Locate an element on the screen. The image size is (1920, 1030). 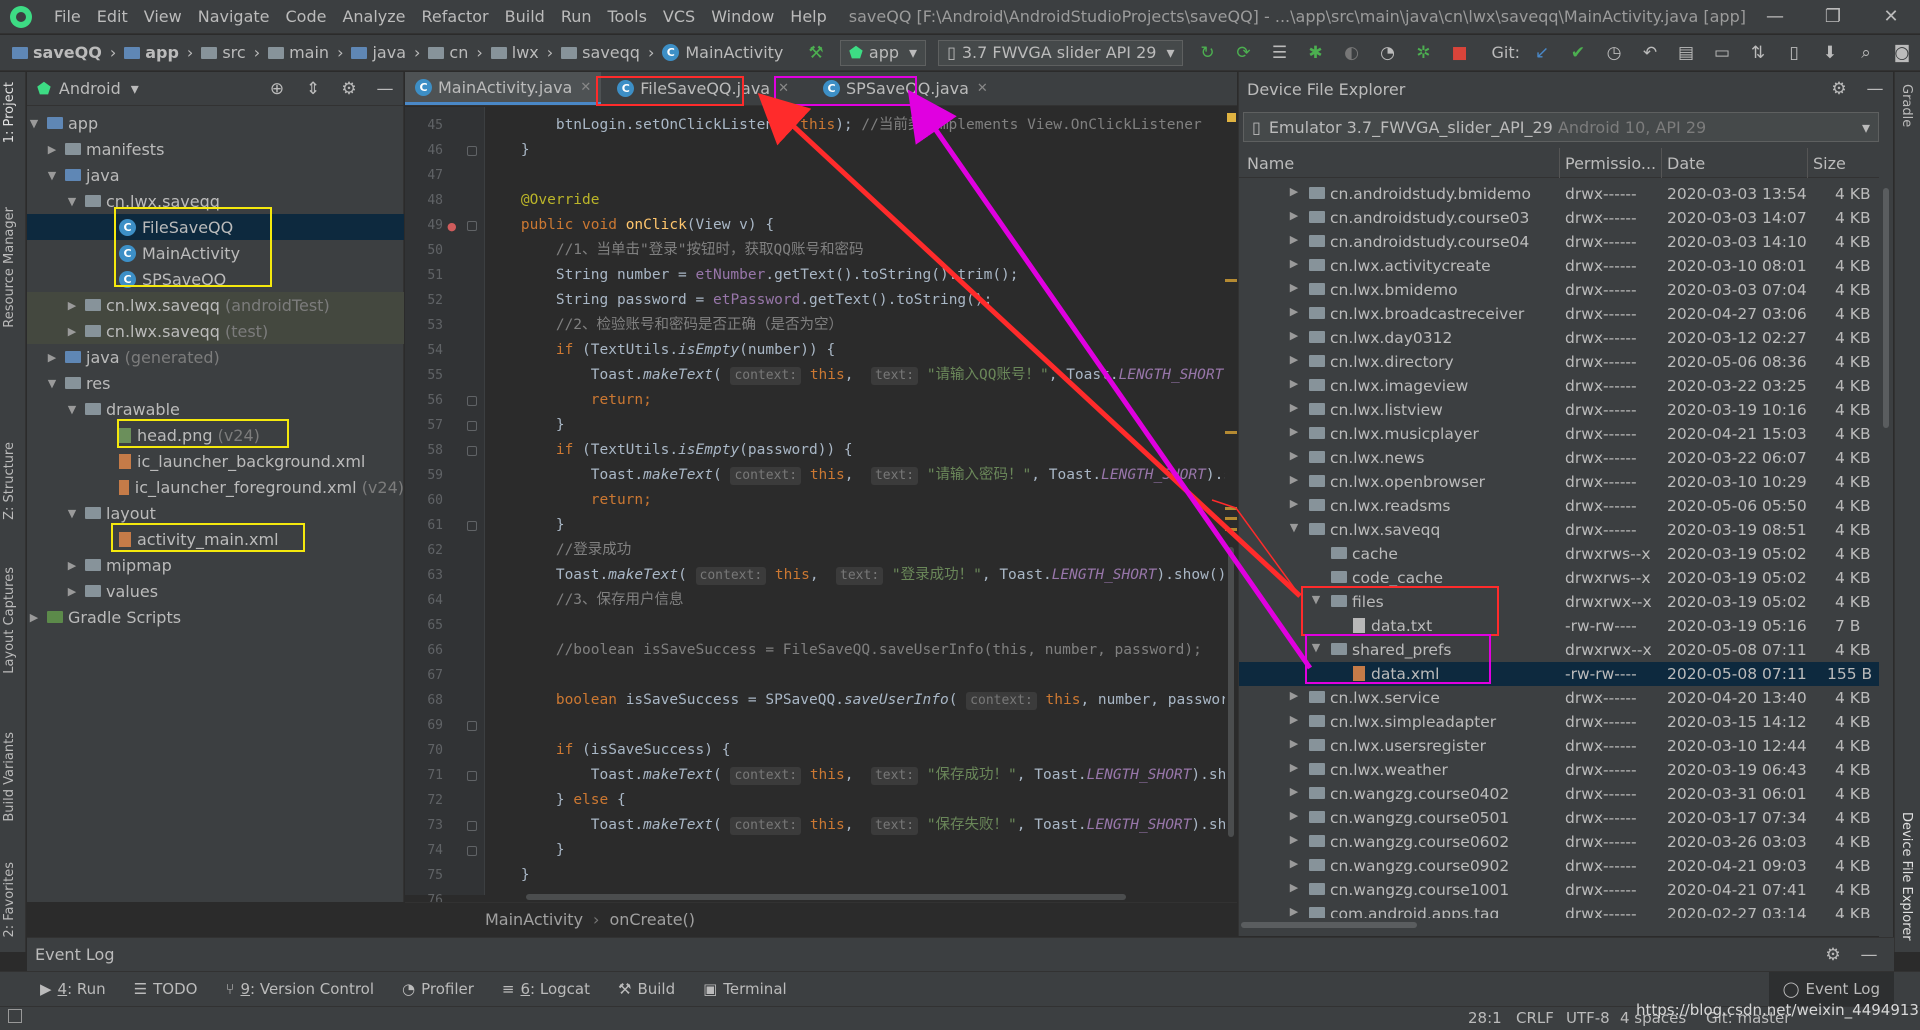
collapse-all-icon: ⇕ is located at coordinates (313, 89).